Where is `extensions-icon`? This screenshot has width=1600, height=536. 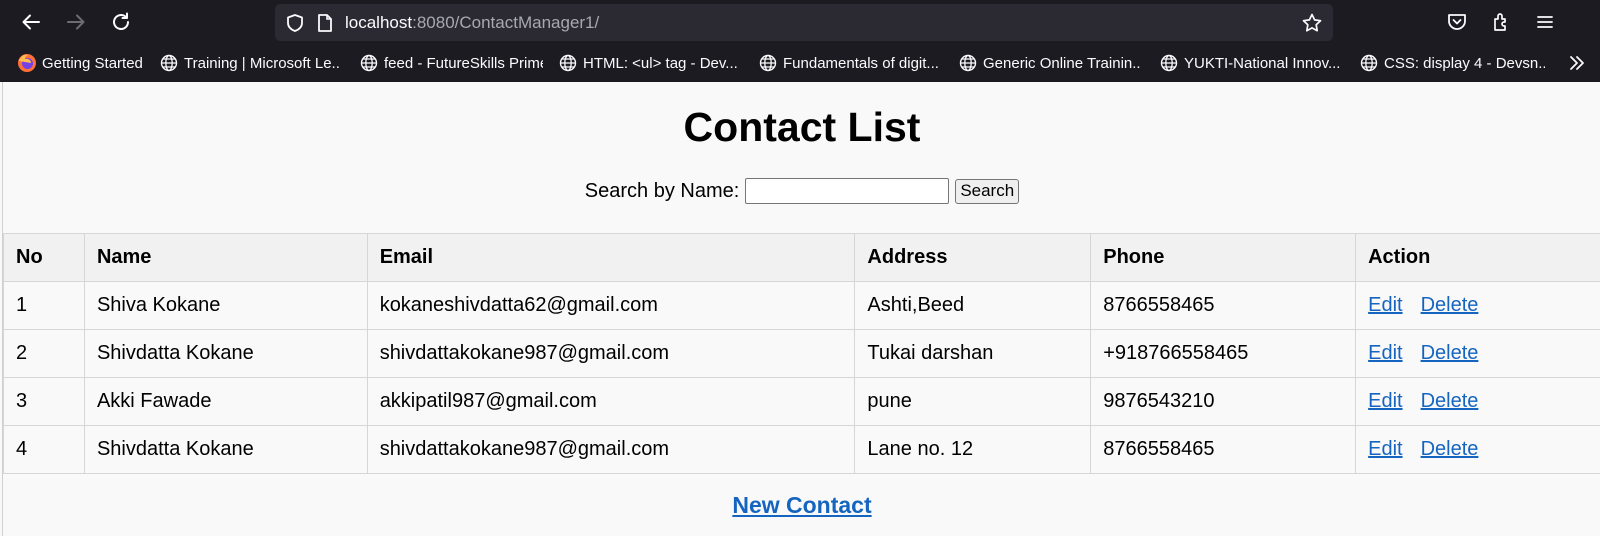 extensions-icon is located at coordinates (1502, 22).